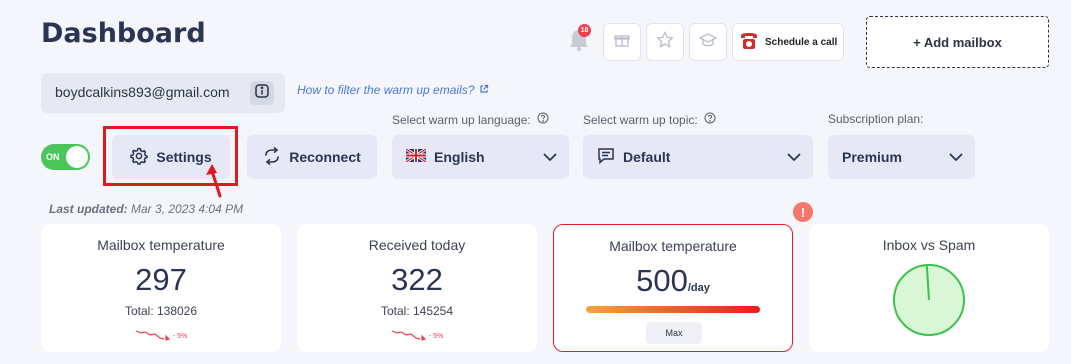 This screenshot has height=364, width=1071. I want to click on last-updated-label: Last updated:, so click(88, 209).